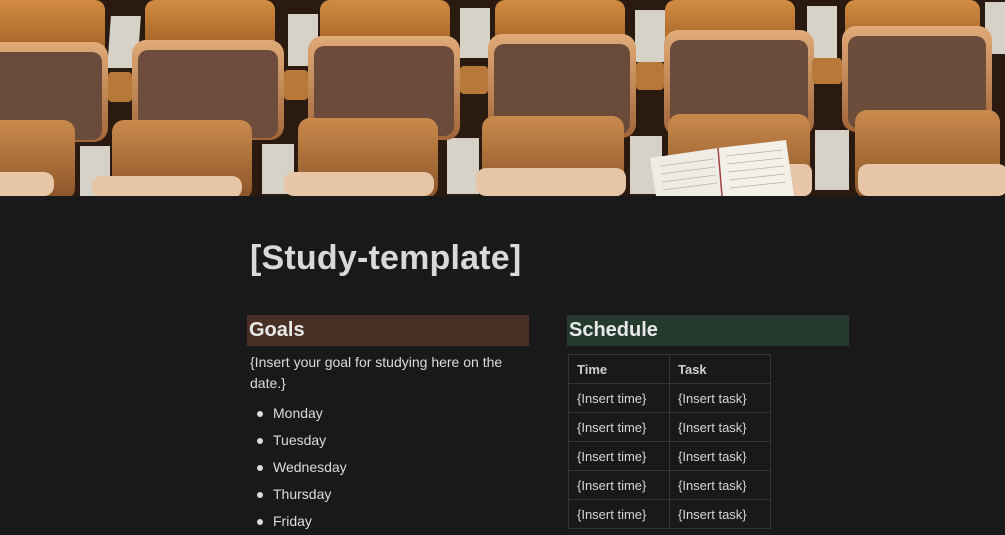 The image size is (1005, 535). I want to click on page-title: [Study-template], so click(385, 258).